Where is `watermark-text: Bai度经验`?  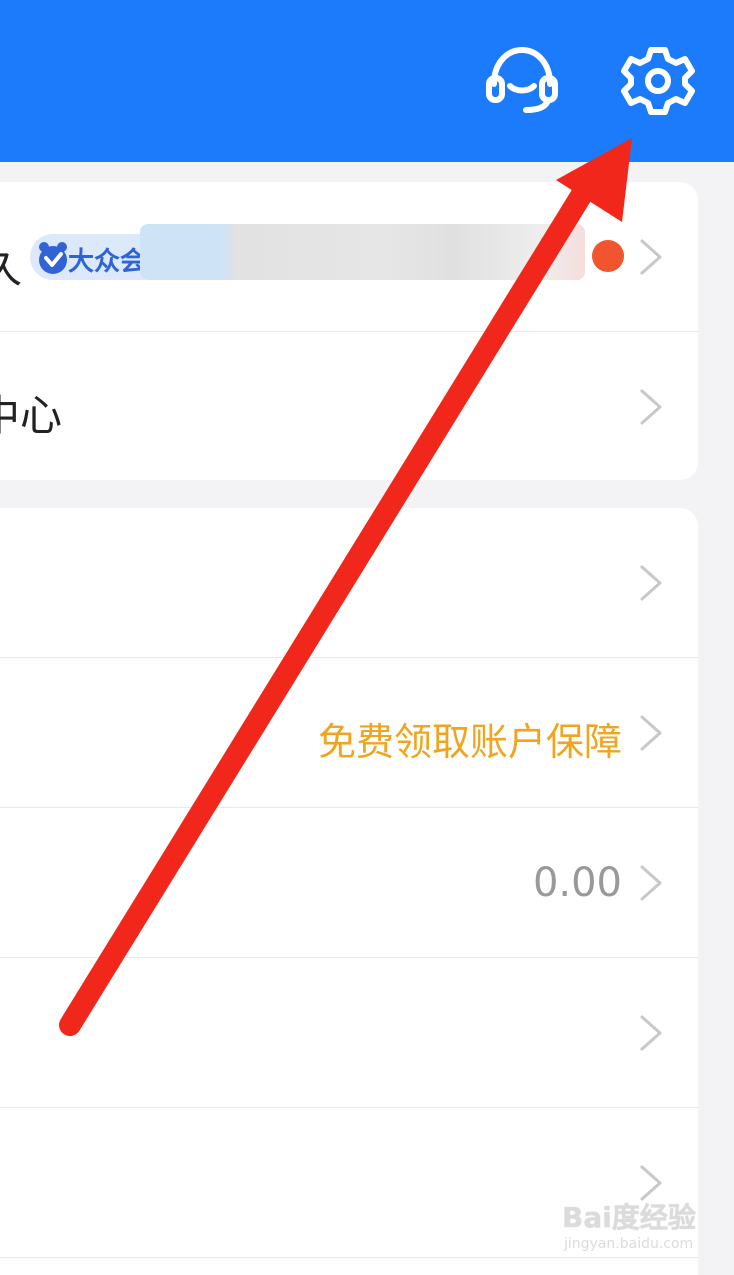 watermark-text: Bai度经验 is located at coordinates (629, 1217).